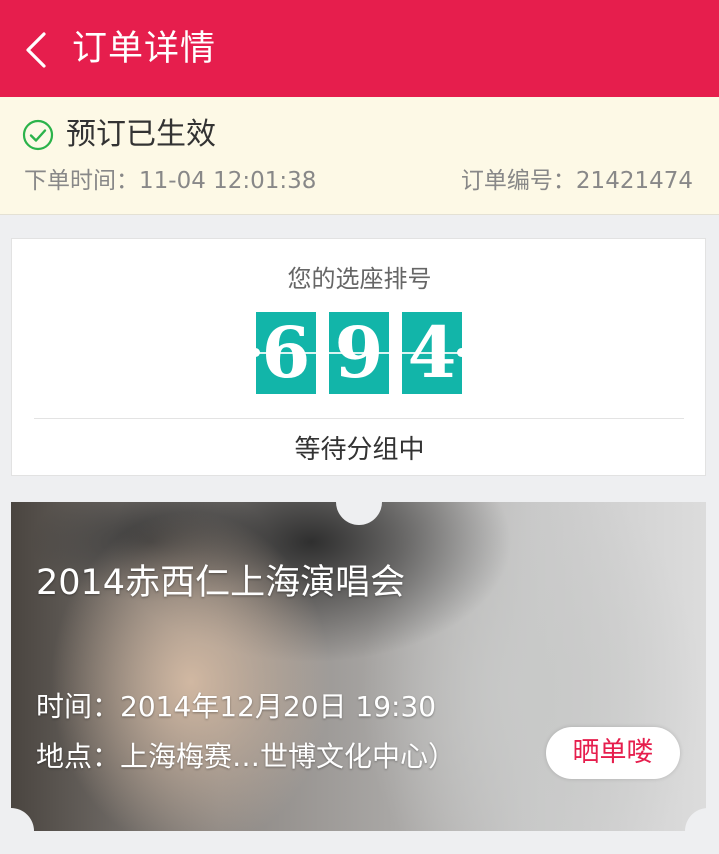  I want to click on app-header: 订单详情, so click(359, 48).